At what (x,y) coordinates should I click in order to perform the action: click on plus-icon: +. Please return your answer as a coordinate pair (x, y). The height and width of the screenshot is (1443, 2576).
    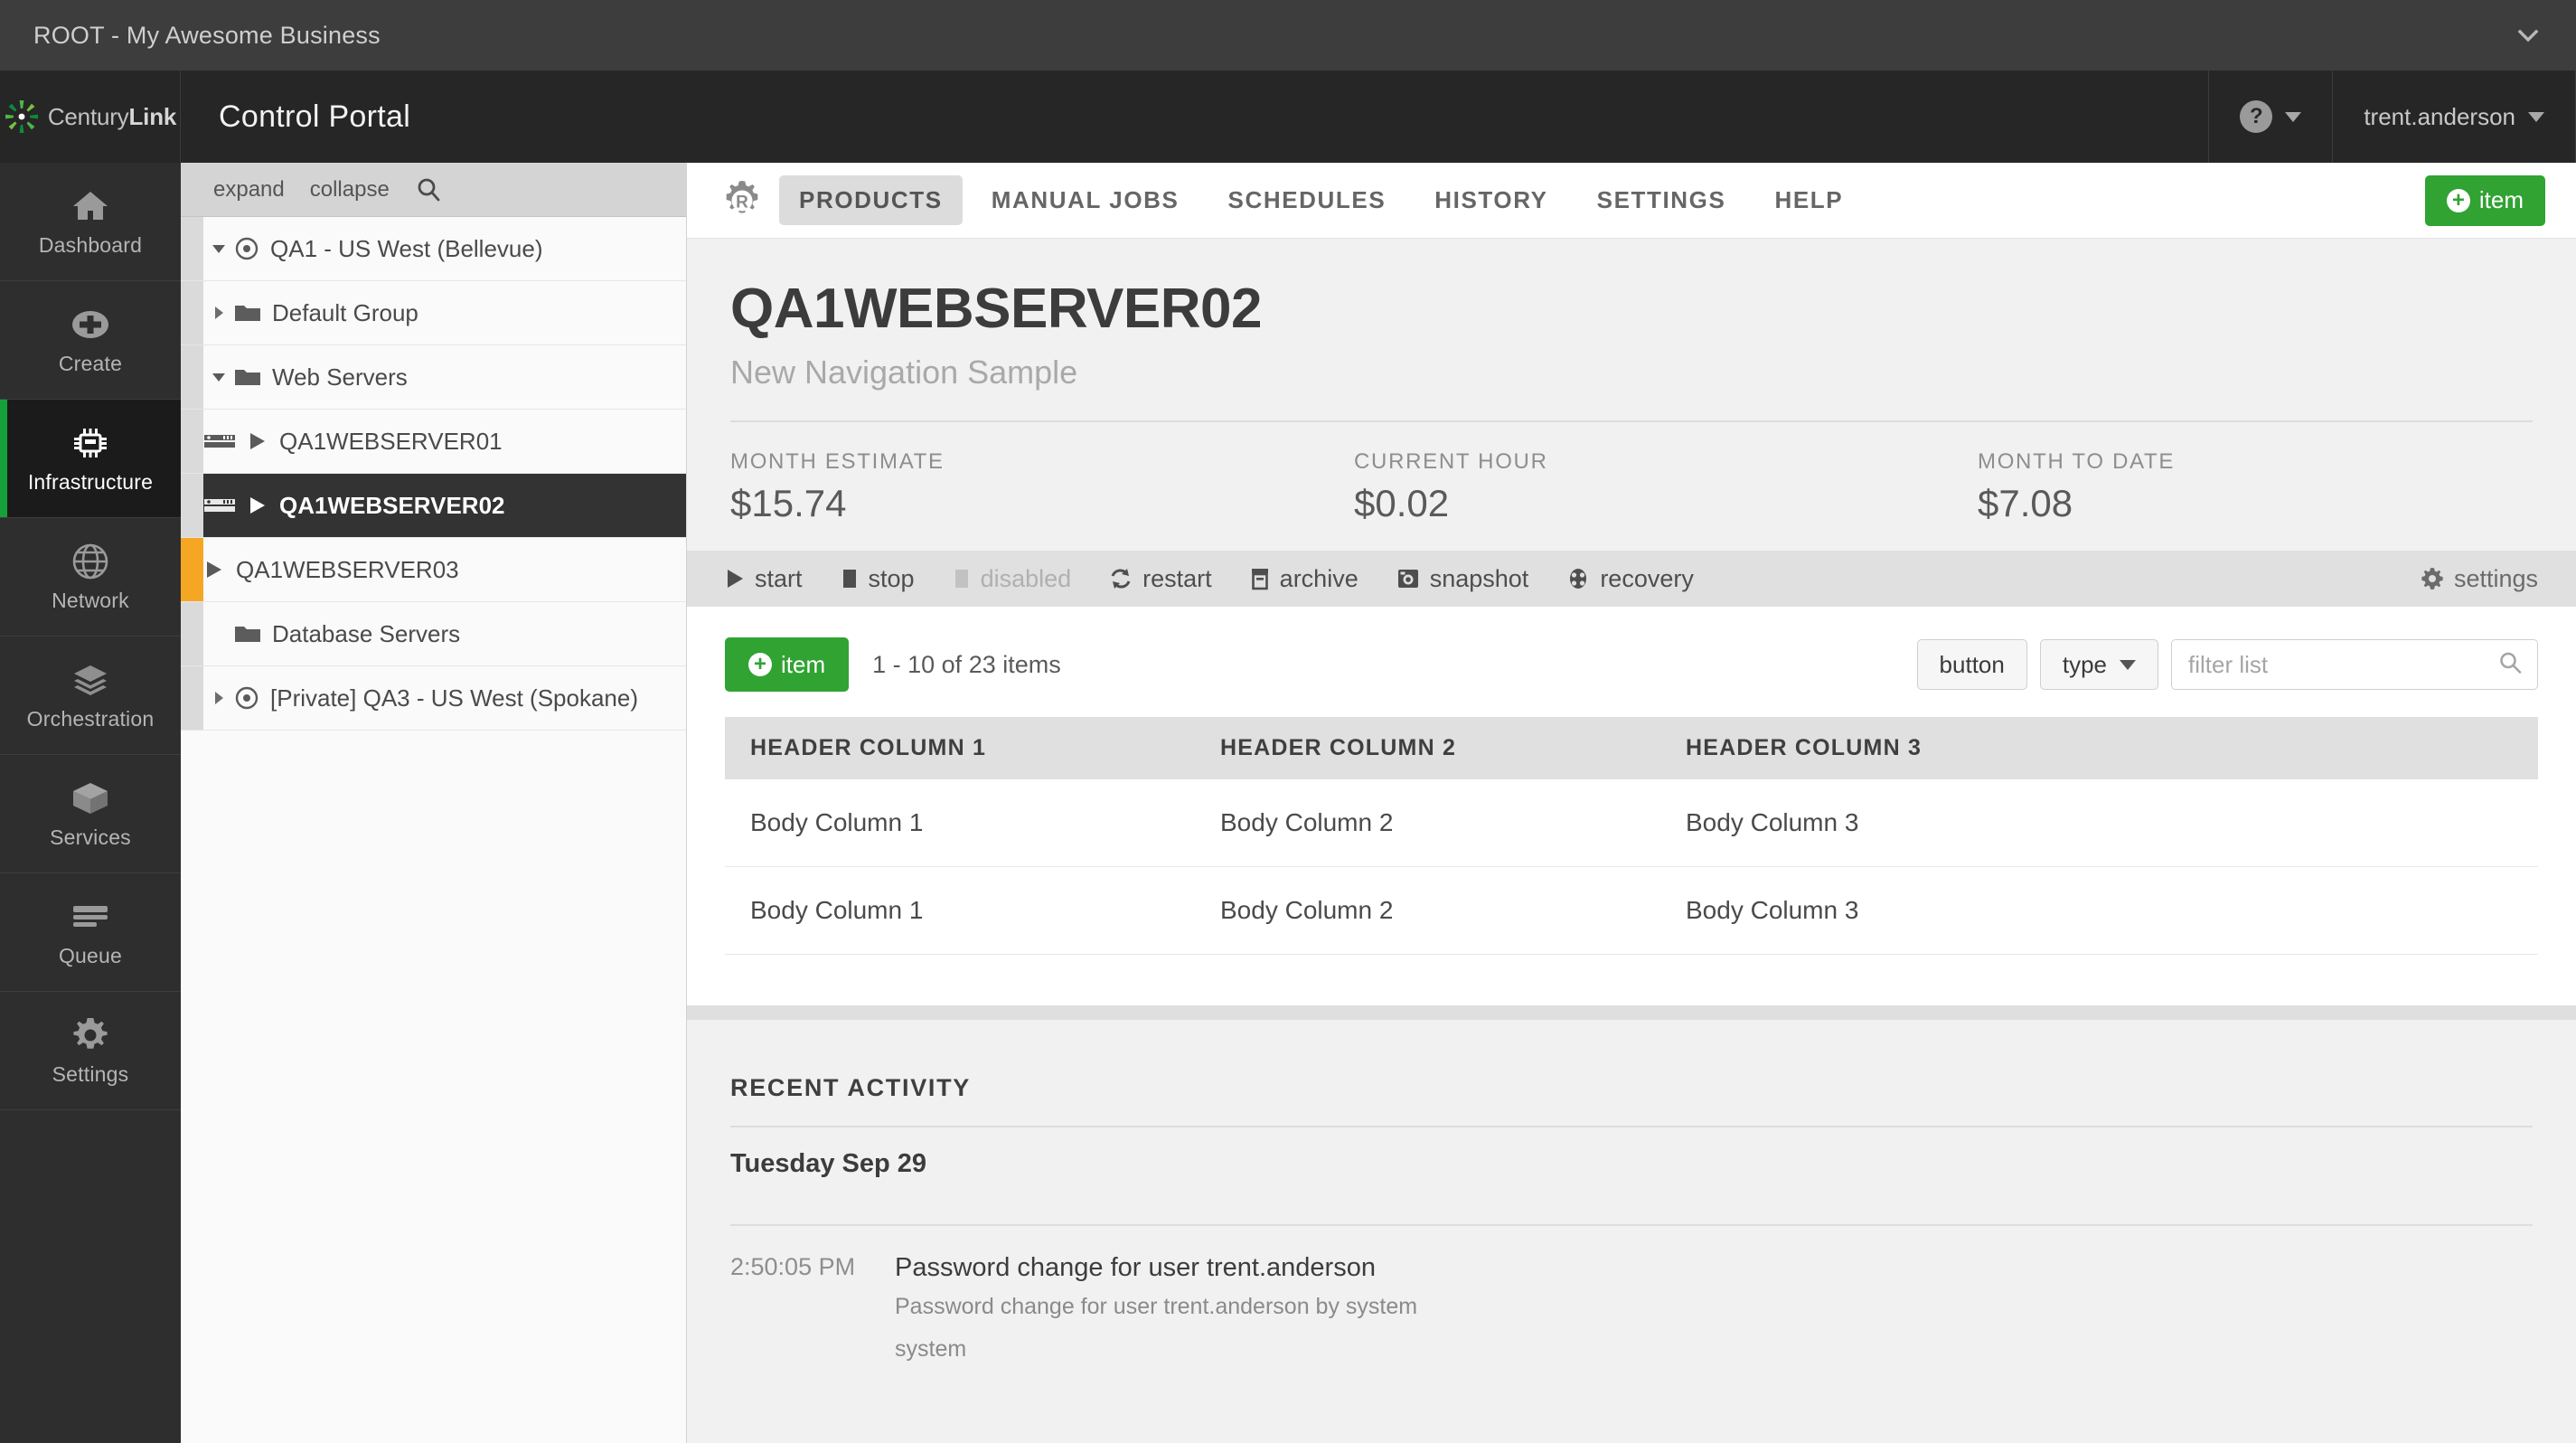
    Looking at the image, I should click on (760, 665).